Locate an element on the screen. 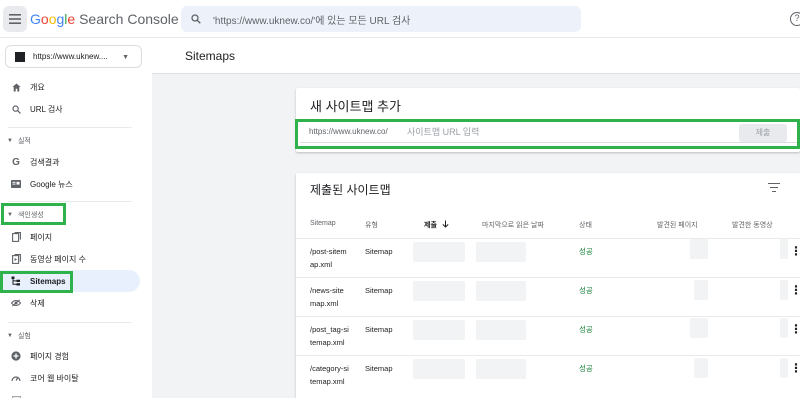 The height and width of the screenshot is (398, 800). main-menu-button is located at coordinates (15, 19).